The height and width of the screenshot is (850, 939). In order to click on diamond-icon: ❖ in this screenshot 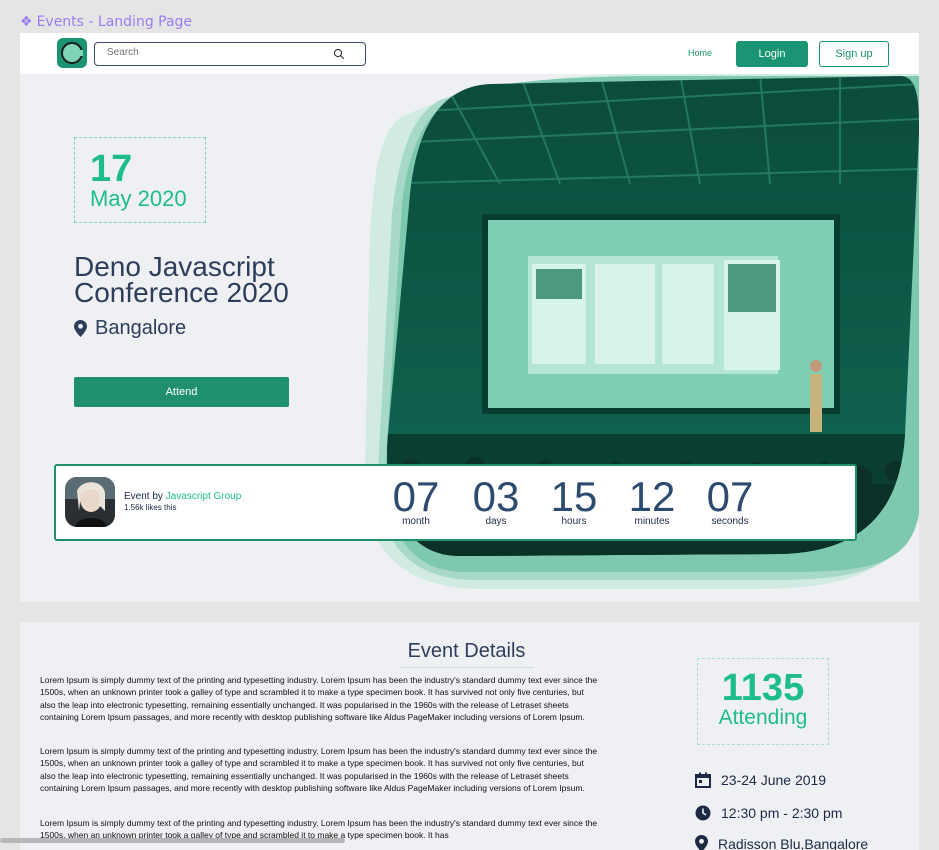, I will do `click(26, 22)`.